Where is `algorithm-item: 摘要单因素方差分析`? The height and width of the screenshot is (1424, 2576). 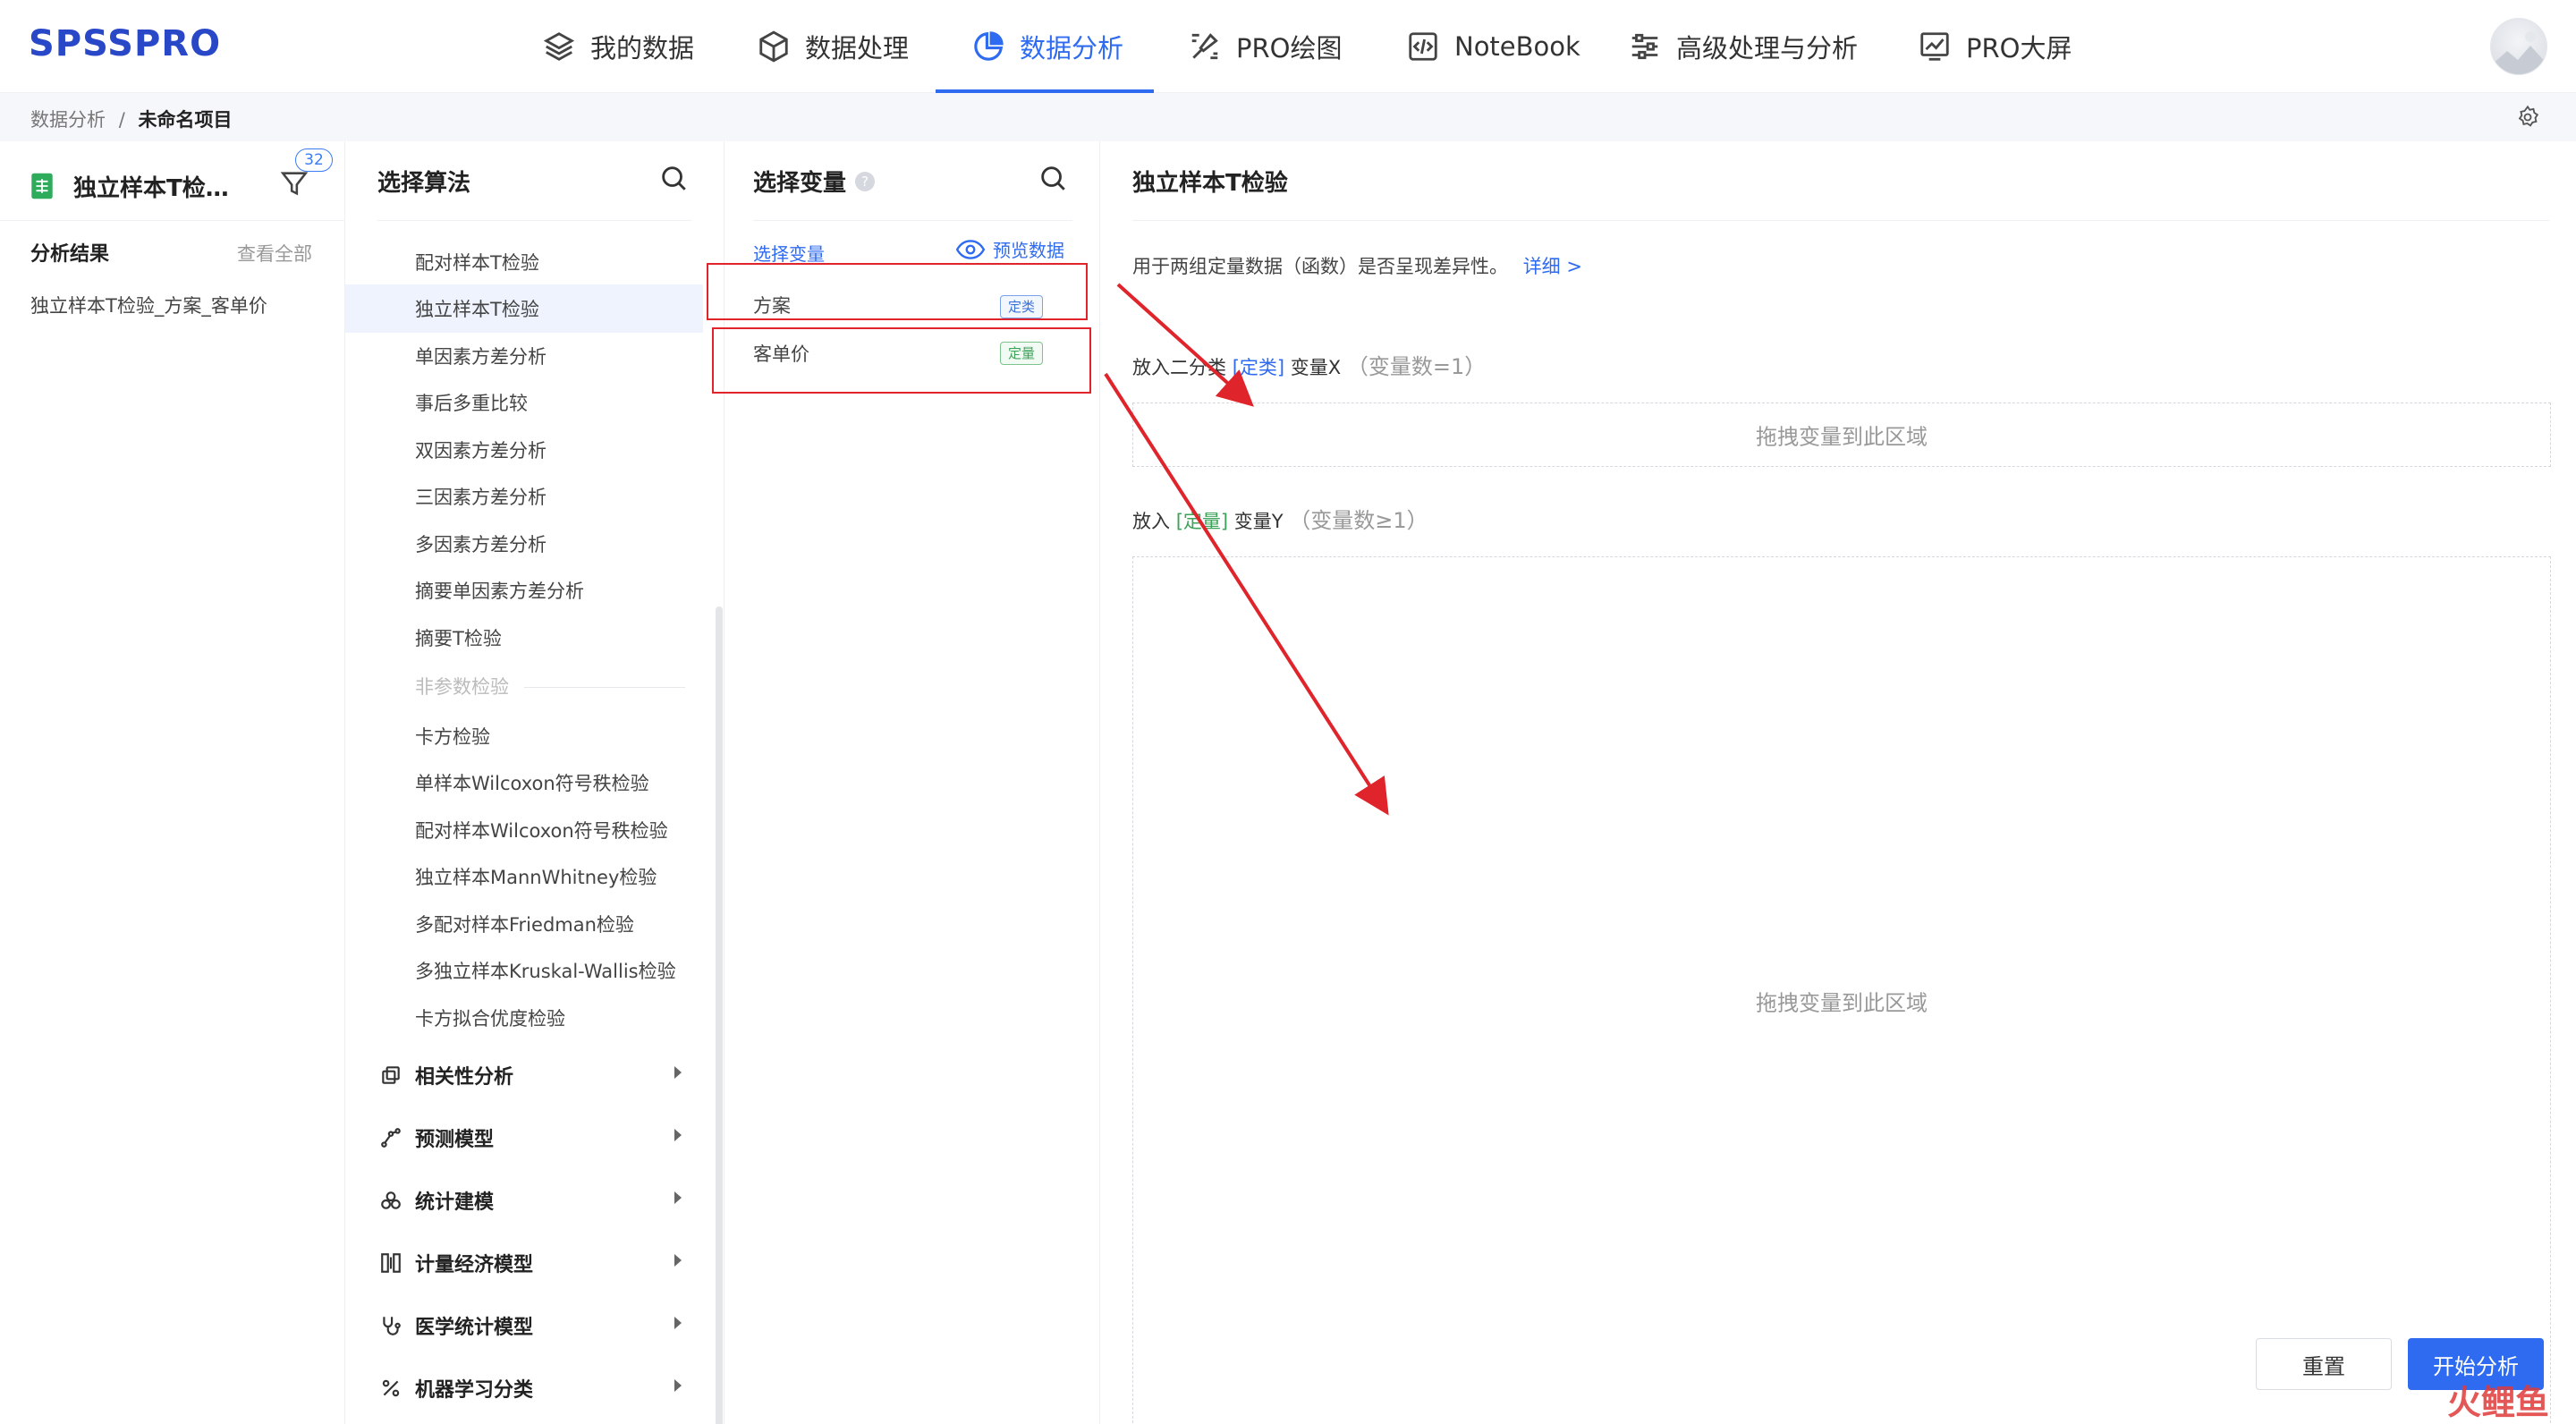
algorithm-item: 摘要单因素方差分析 is located at coordinates (499, 590).